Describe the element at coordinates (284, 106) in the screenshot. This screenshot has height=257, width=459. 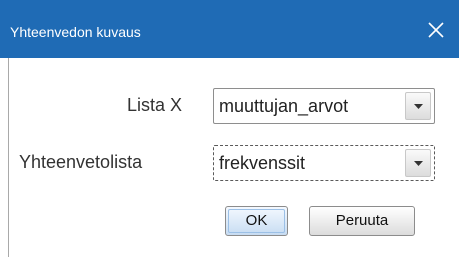
I see `lista-x-value: muuttujan_arvot` at that location.